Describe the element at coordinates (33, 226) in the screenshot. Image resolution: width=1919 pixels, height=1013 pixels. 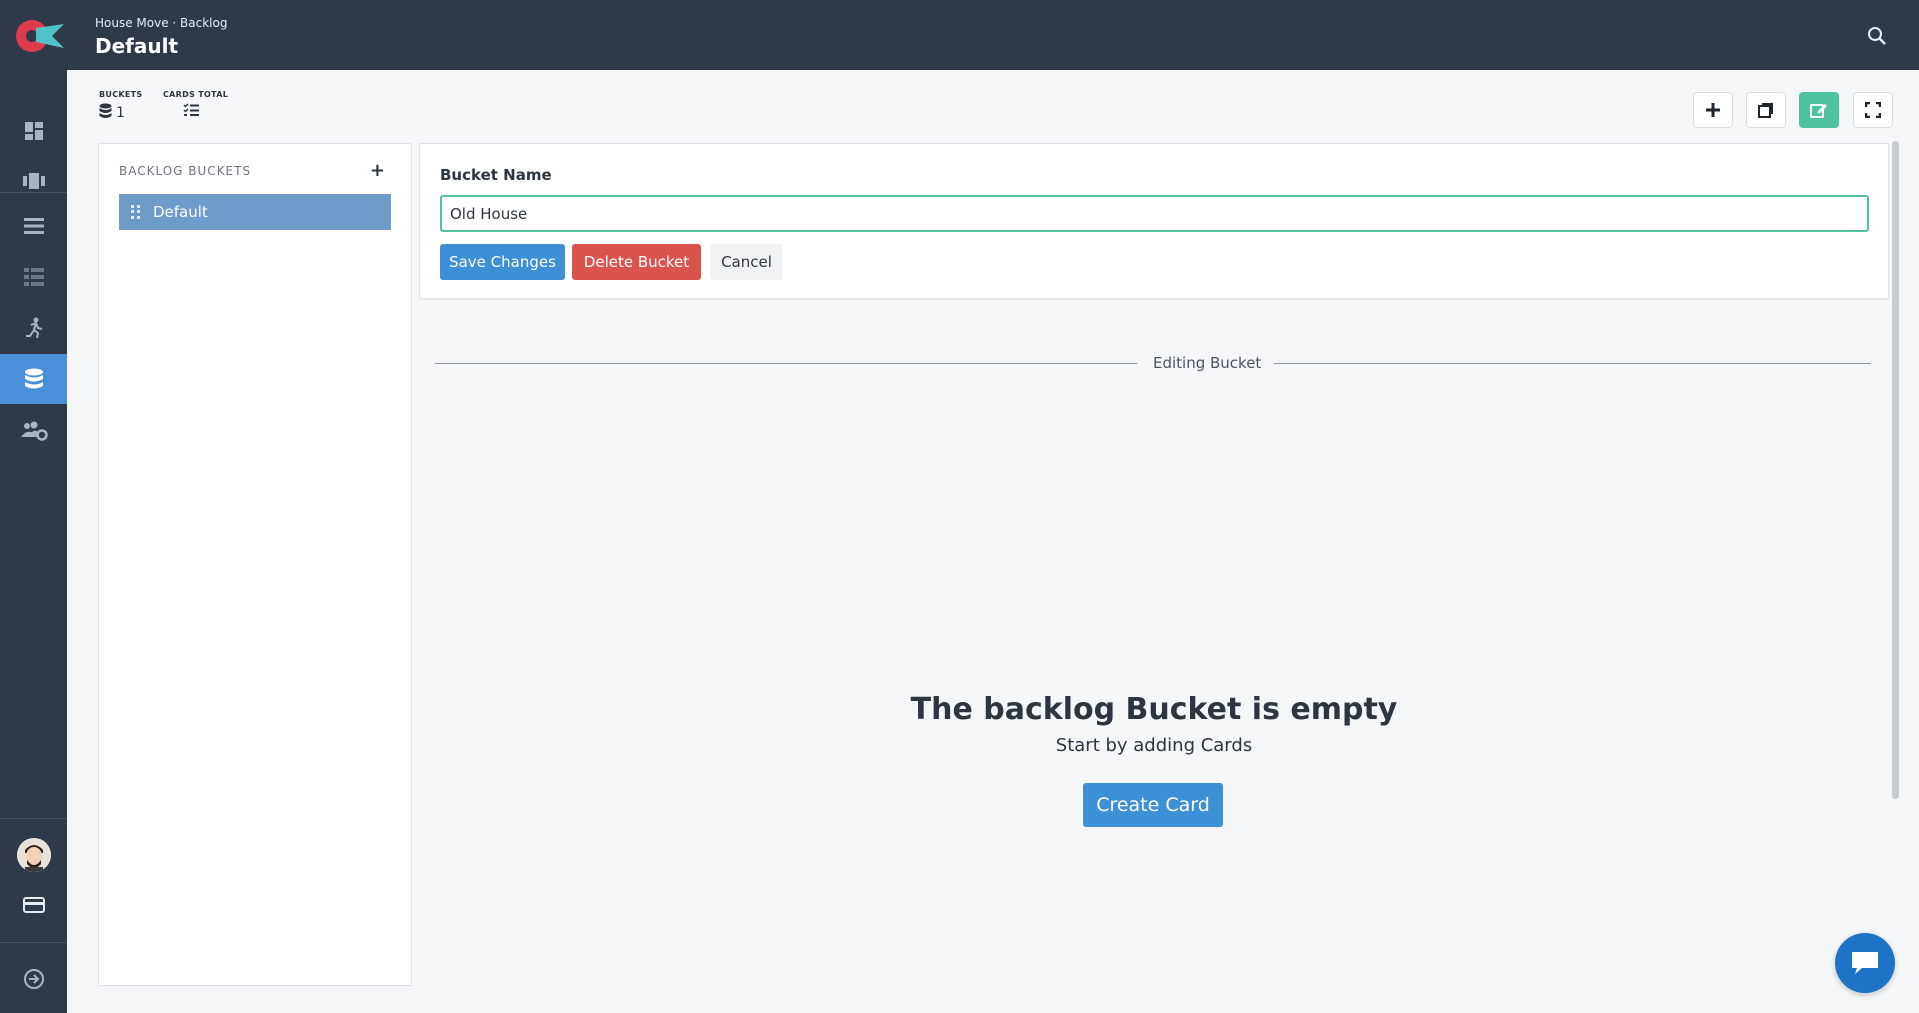
I see `list-icon` at that location.